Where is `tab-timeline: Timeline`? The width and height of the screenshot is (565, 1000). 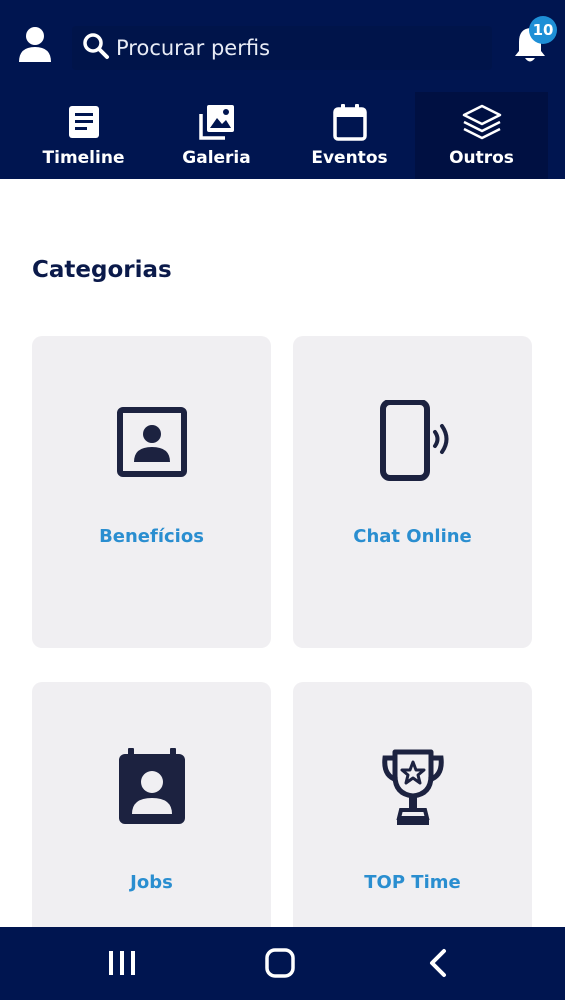
tab-timeline: Timeline is located at coordinates (83, 135).